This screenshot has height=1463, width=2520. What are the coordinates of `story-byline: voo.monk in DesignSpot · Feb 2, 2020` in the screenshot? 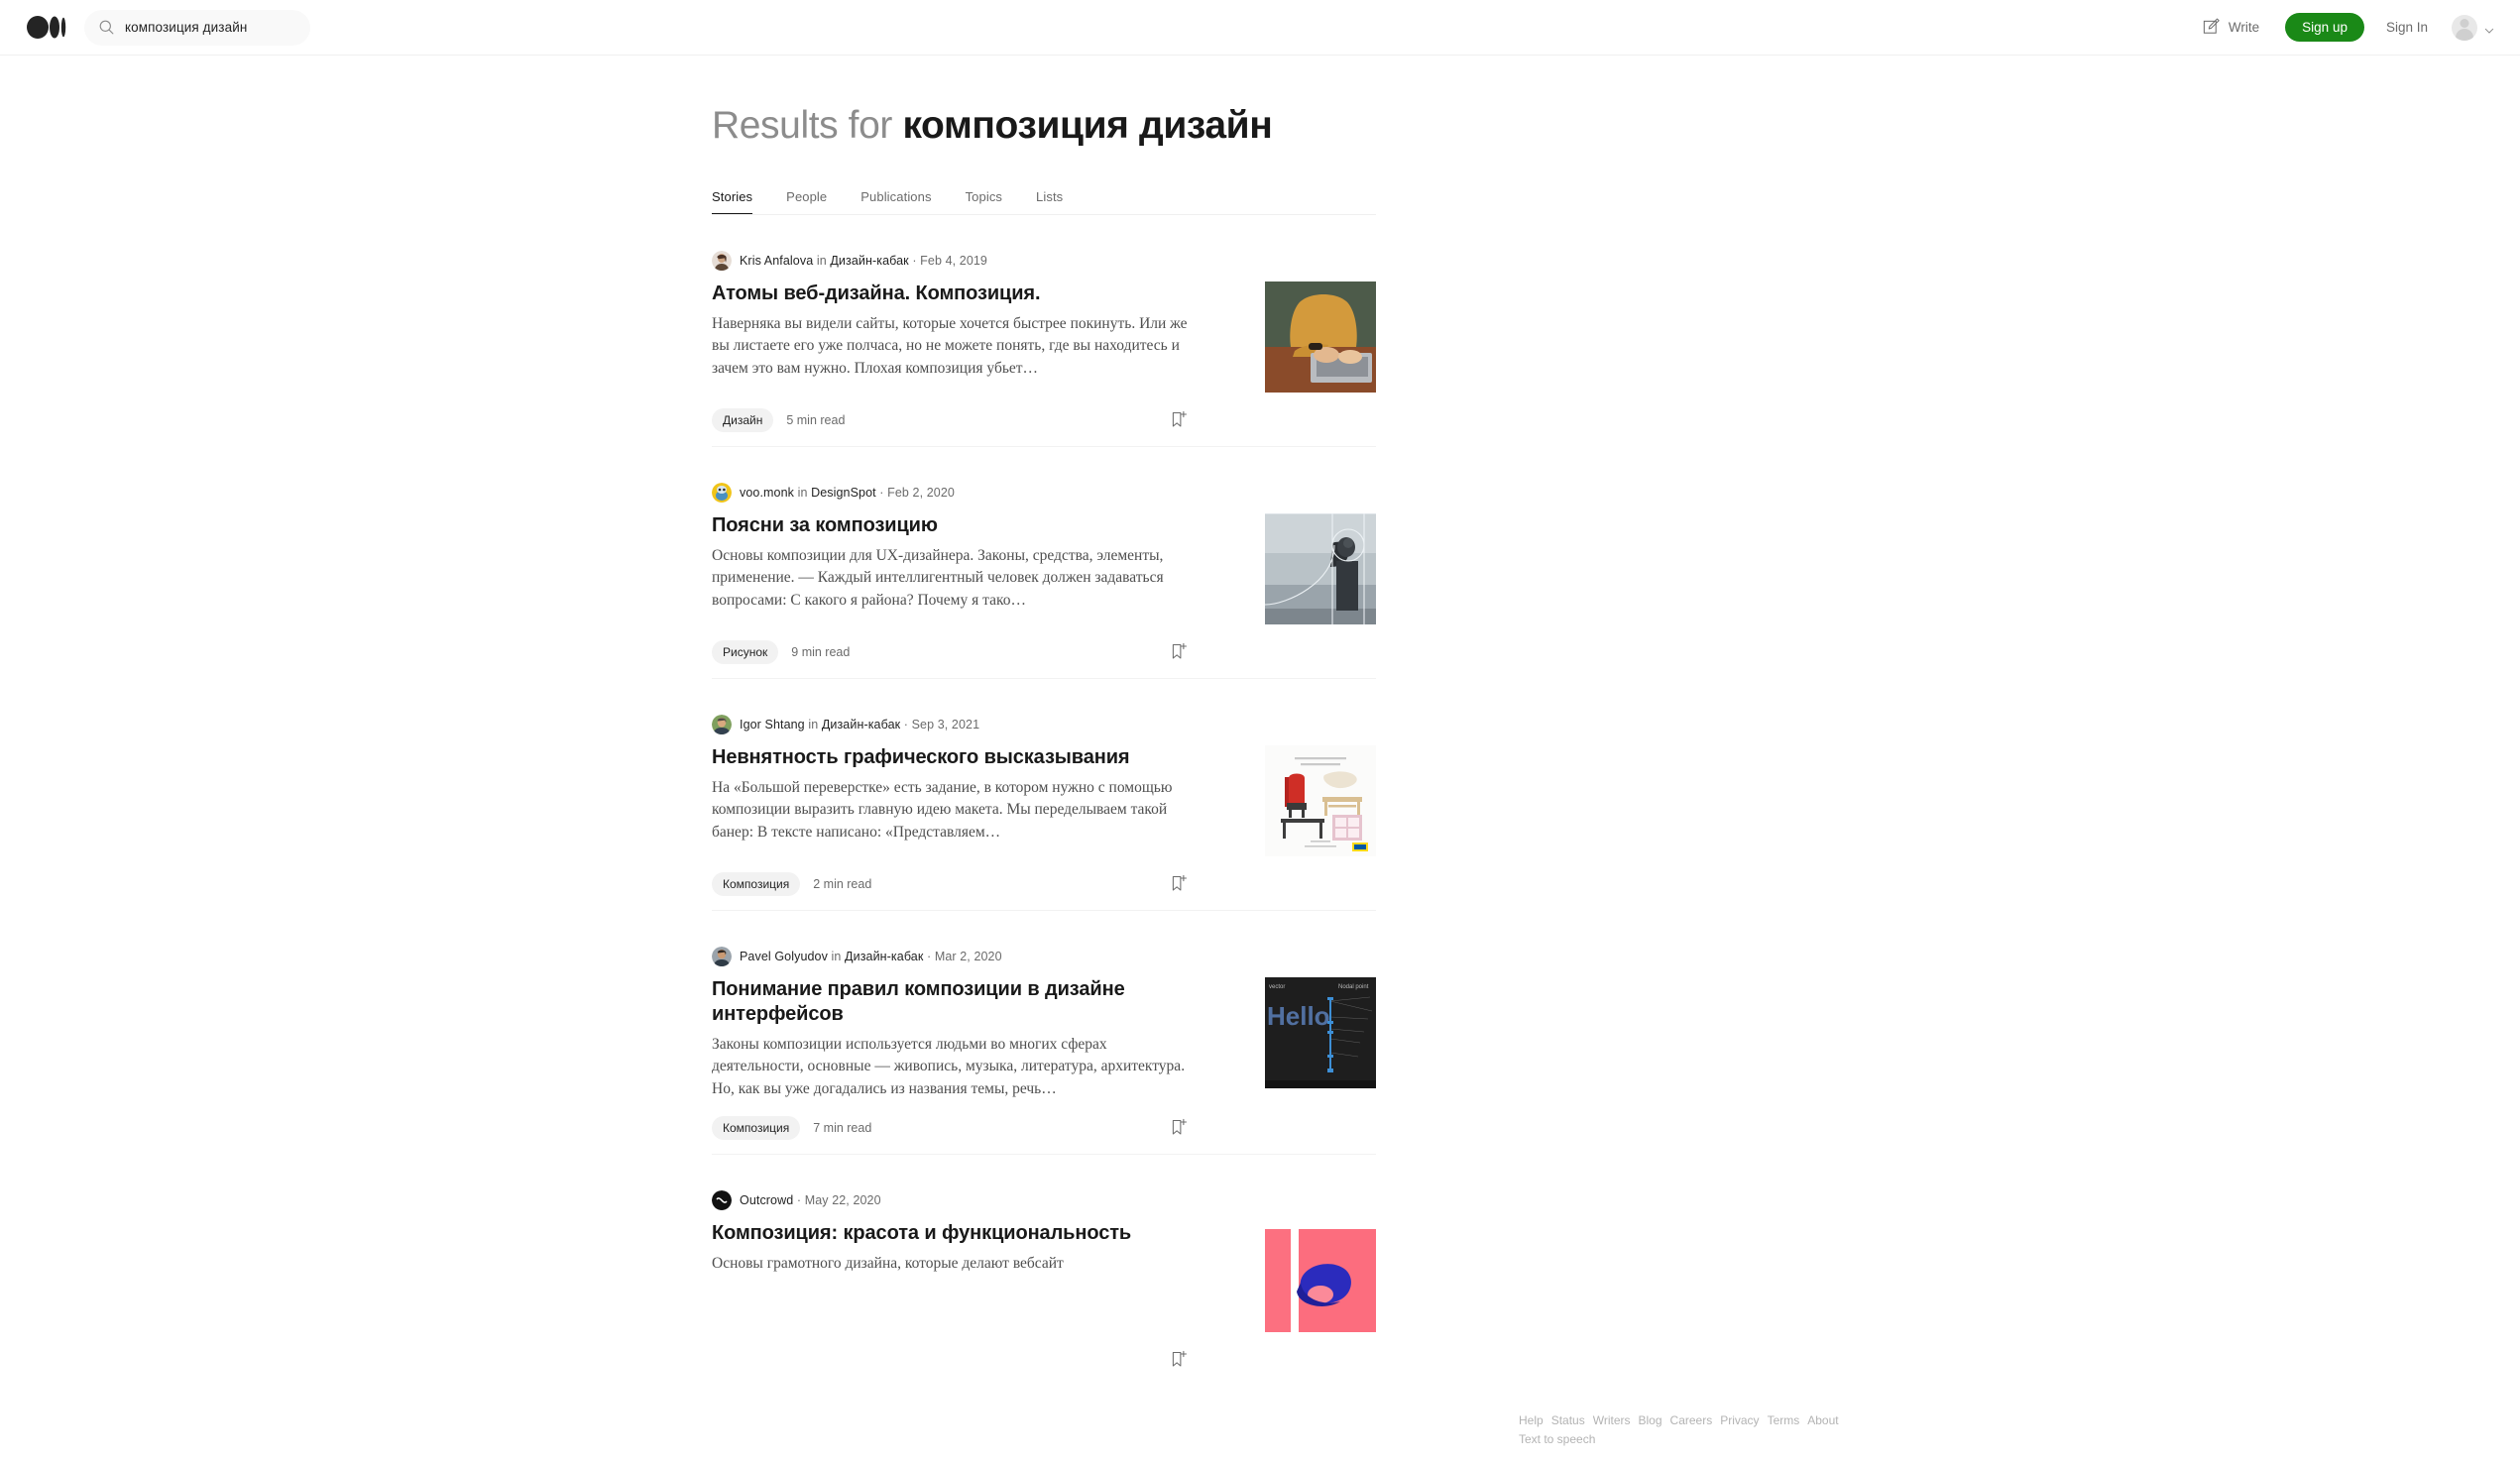 It's located at (1044, 492).